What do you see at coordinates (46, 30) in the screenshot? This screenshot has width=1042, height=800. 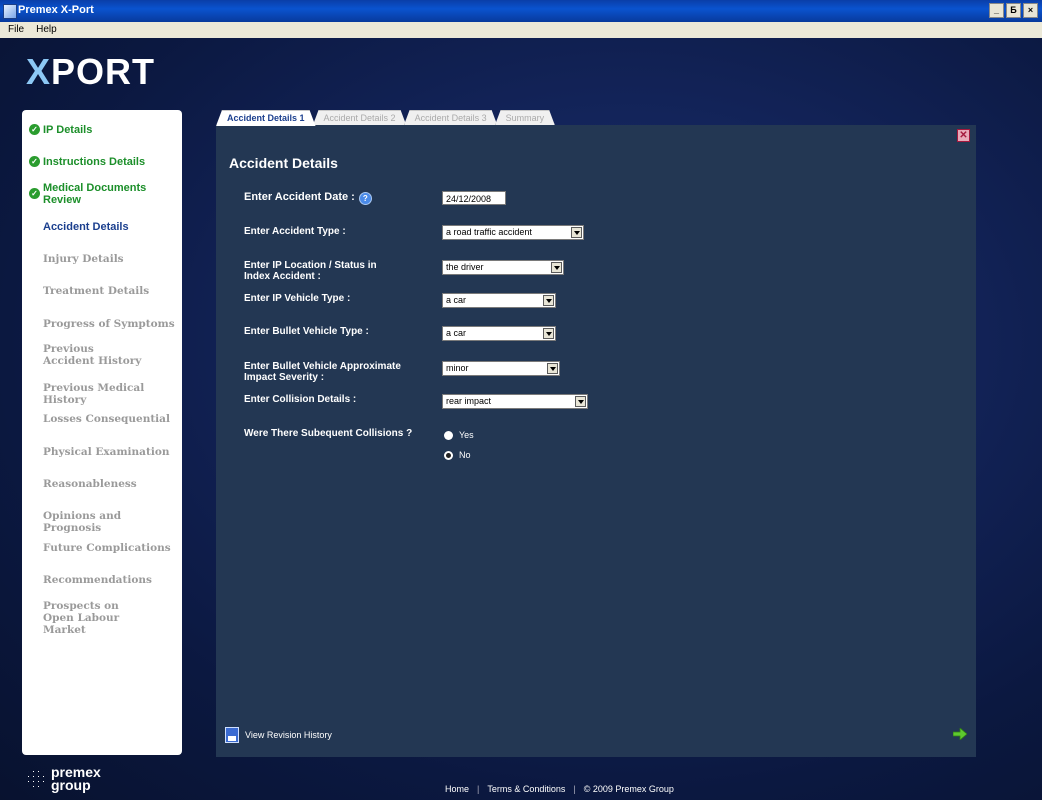 I see `menu-help: Help` at bounding box center [46, 30].